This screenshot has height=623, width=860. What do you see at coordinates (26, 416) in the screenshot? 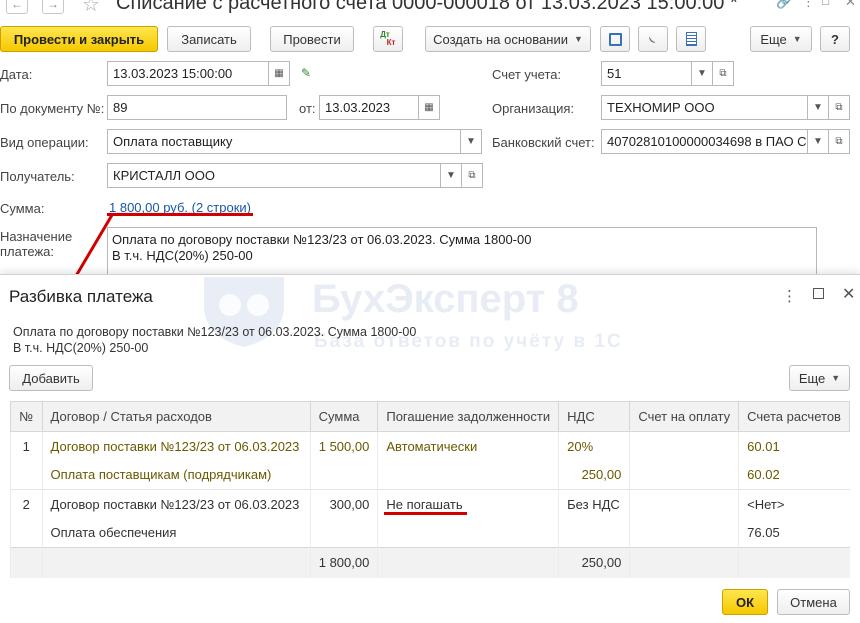
I see `column-header: №` at bounding box center [26, 416].